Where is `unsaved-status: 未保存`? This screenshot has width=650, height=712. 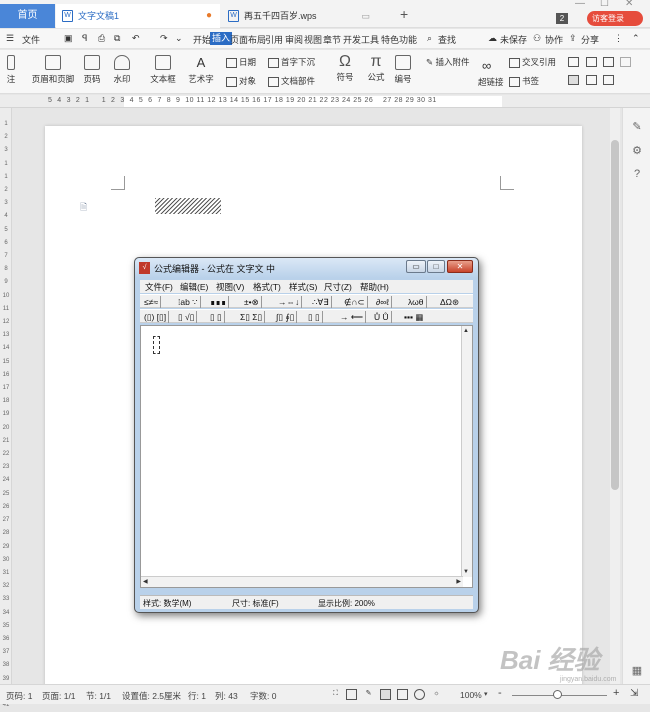
unsaved-status: 未保存 is located at coordinates (513, 39).